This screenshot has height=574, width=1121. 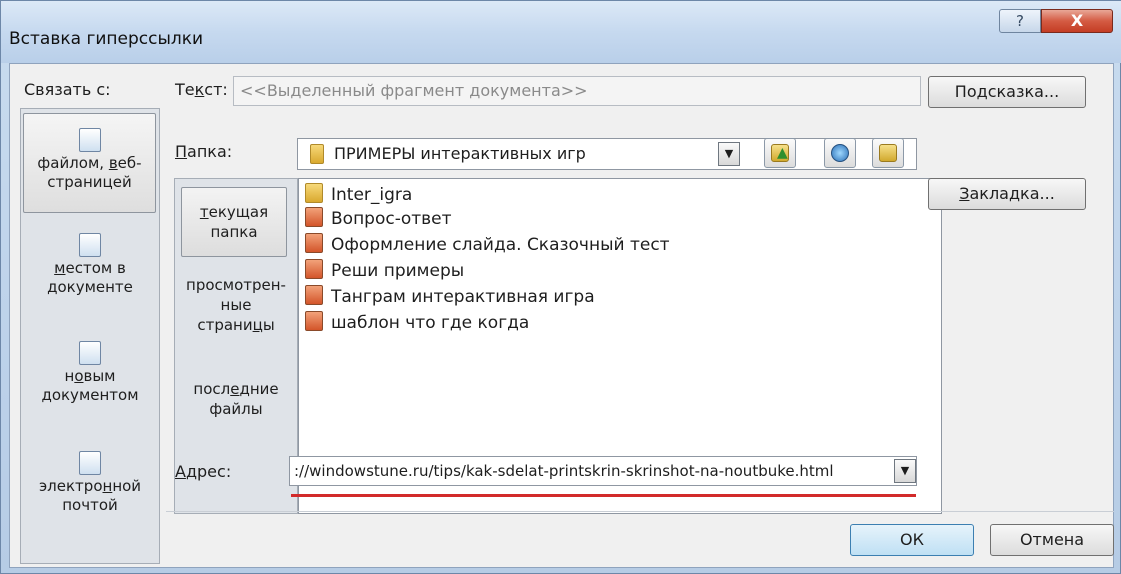 I want to click on link-existing-file-or-web-page: файлом, веб-страницей, so click(x=89, y=163).